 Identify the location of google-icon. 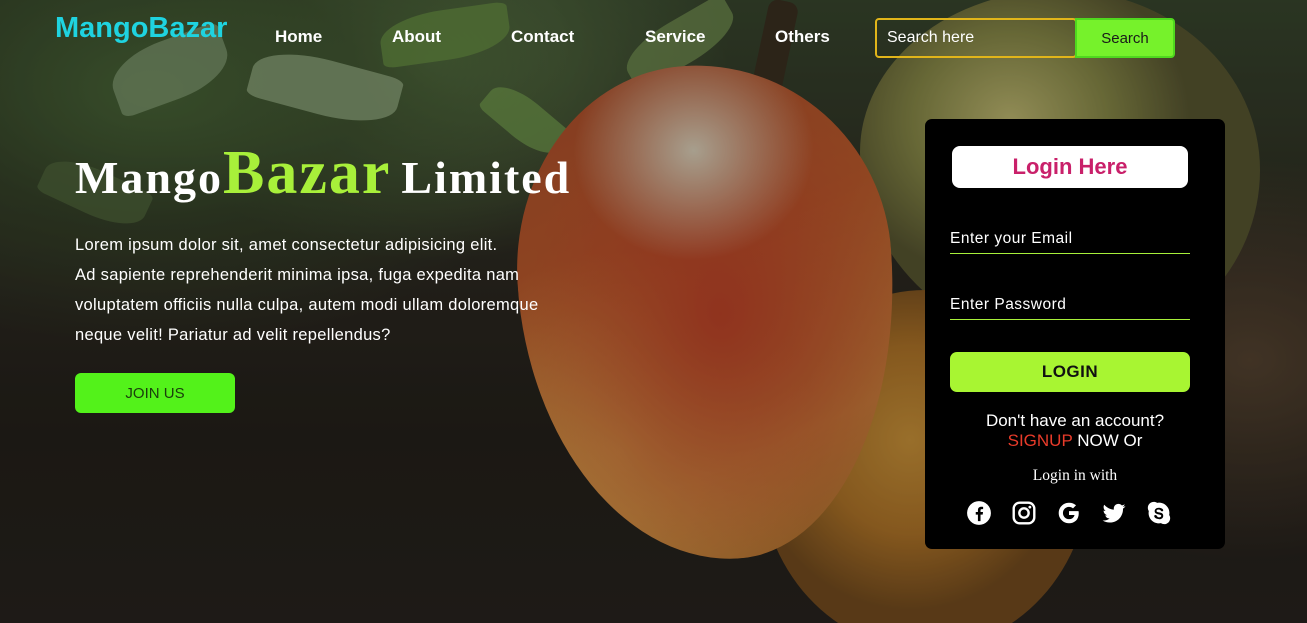
(1069, 513).